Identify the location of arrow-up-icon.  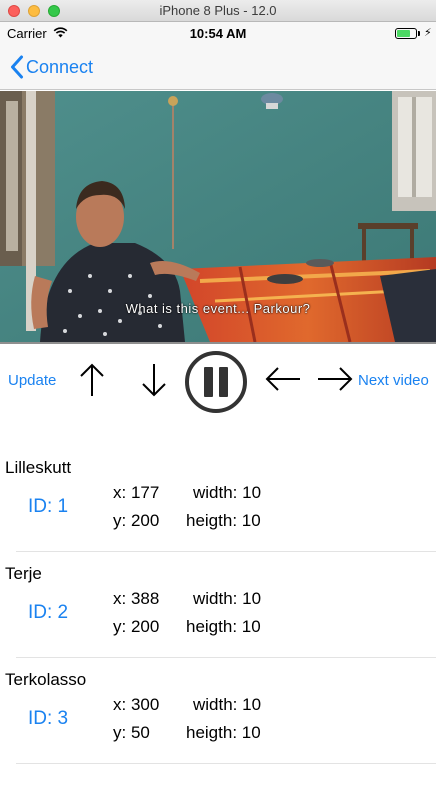
(92, 380).